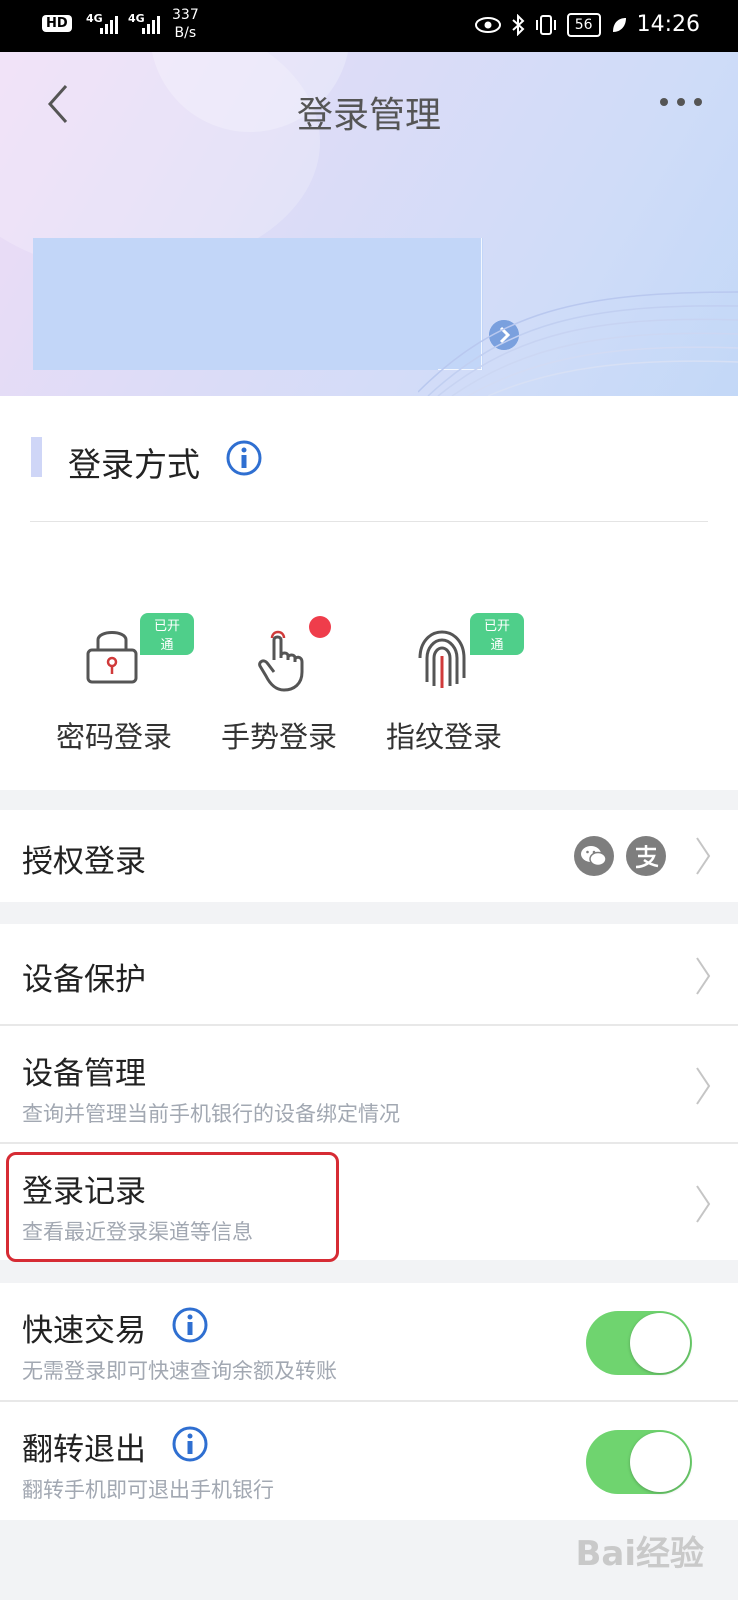  I want to click on more-icon, so click(681, 102).